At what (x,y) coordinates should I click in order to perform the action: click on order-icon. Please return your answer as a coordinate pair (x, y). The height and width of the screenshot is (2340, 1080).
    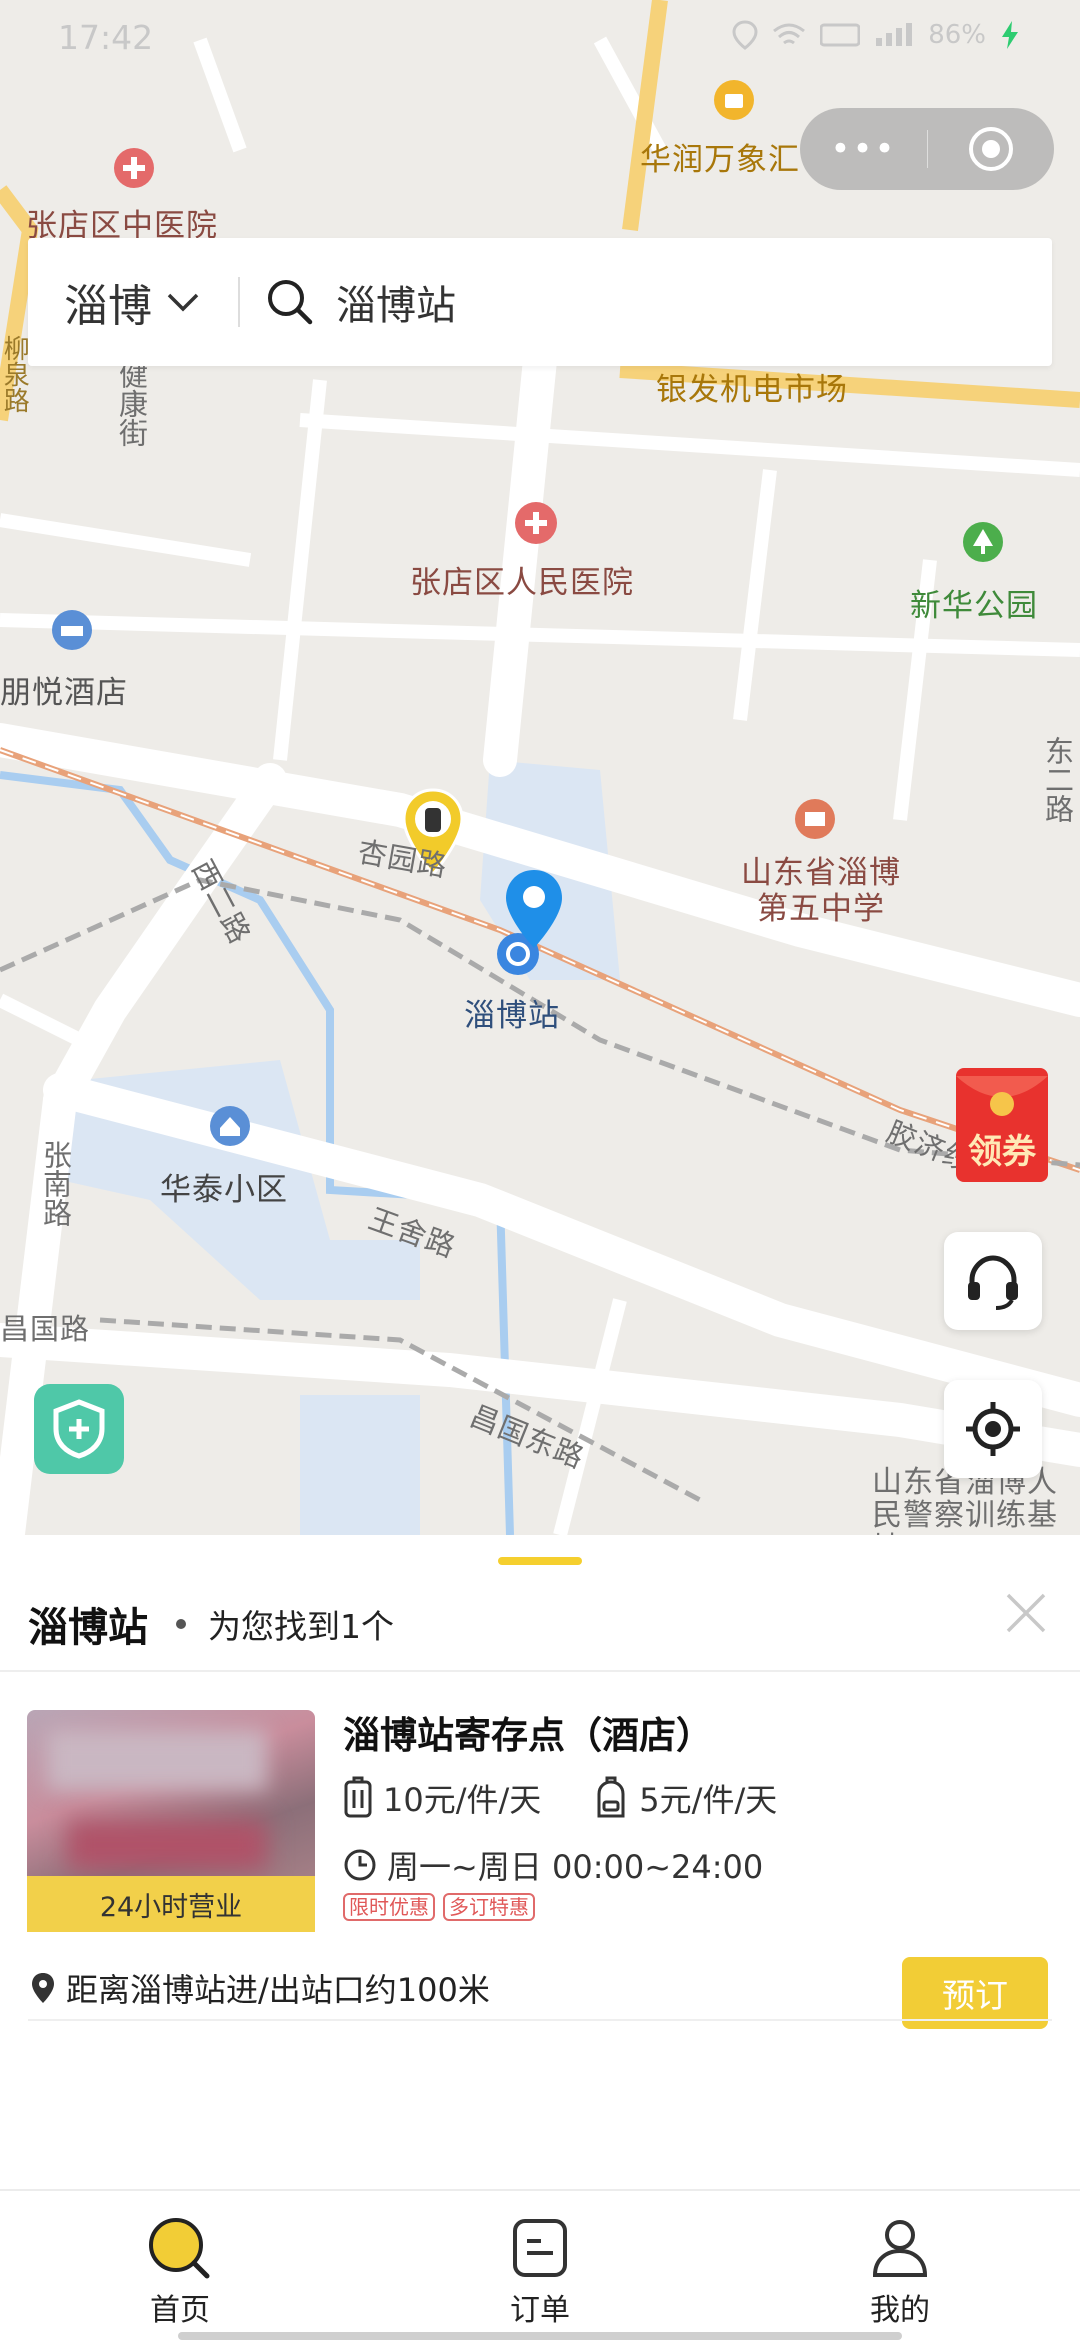
    Looking at the image, I should click on (540, 2248).